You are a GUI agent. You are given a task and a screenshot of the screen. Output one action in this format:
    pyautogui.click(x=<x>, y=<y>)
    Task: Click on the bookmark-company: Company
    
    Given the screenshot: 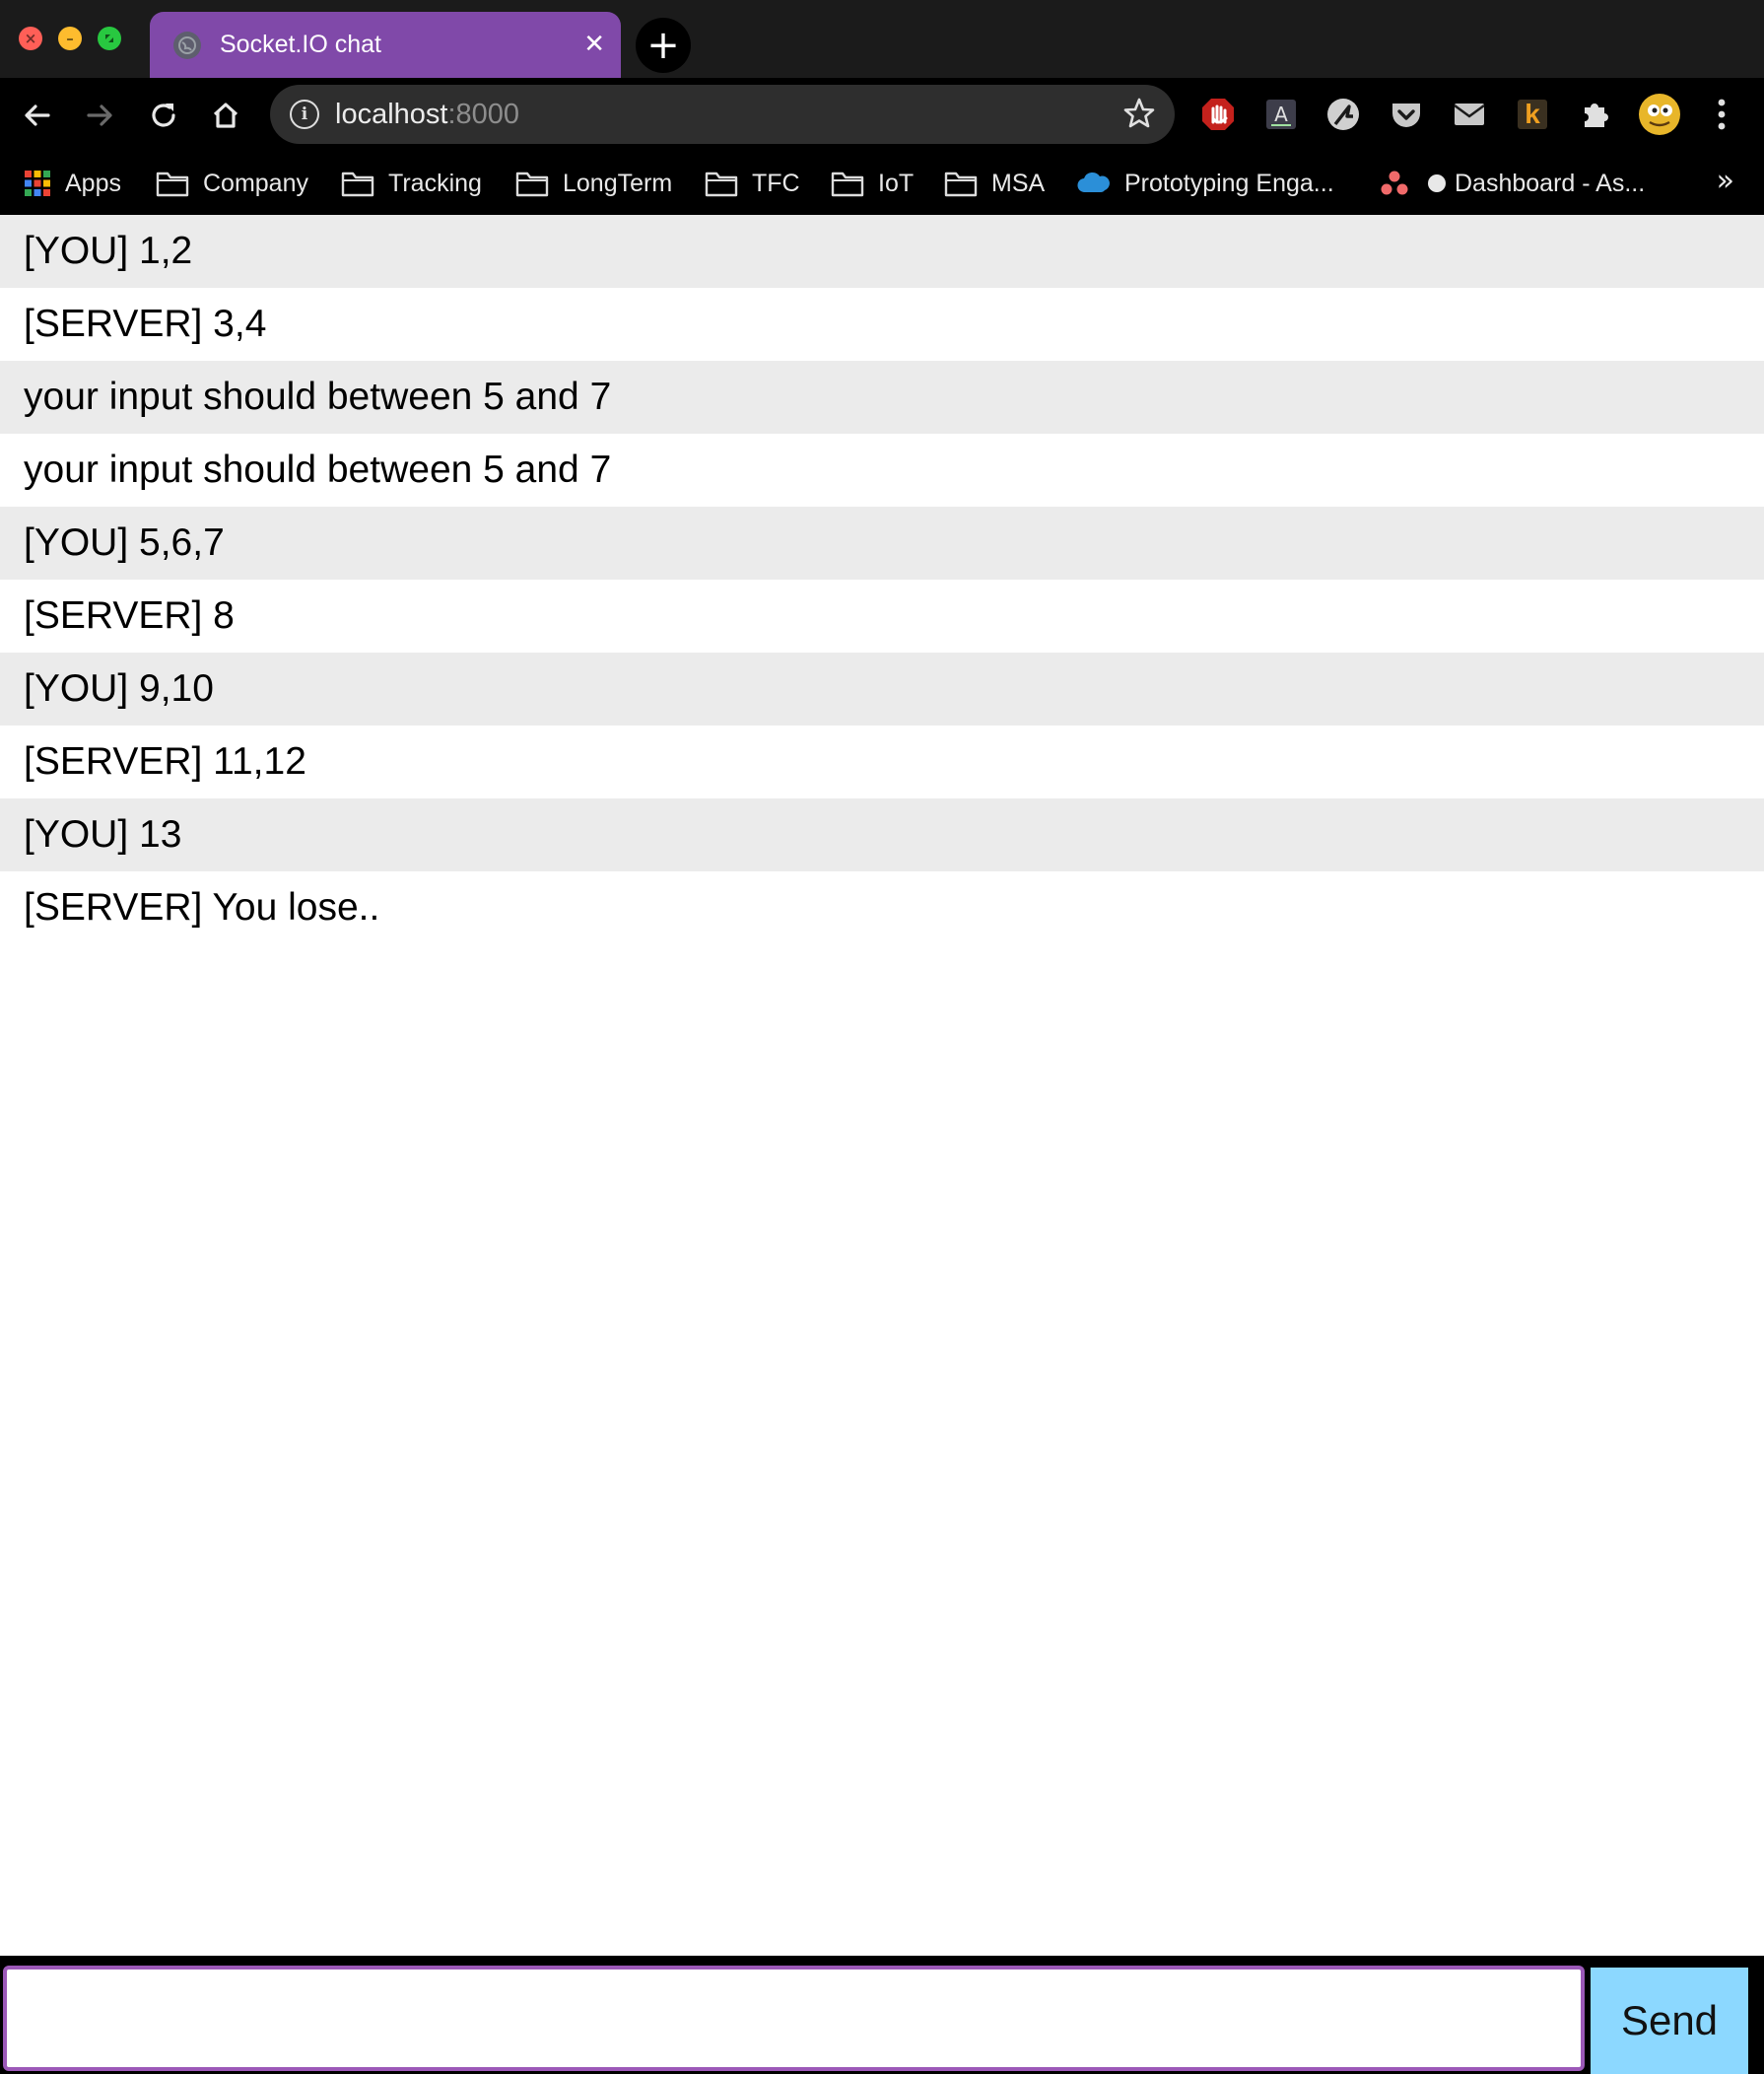 What is the action you would take?
    pyautogui.click(x=232, y=183)
    